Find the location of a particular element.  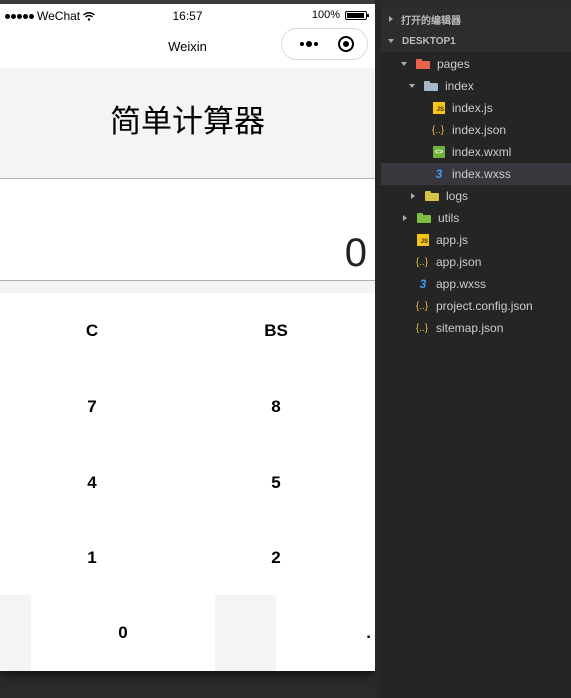

tree-item-label: app.json is located at coordinates (459, 262).